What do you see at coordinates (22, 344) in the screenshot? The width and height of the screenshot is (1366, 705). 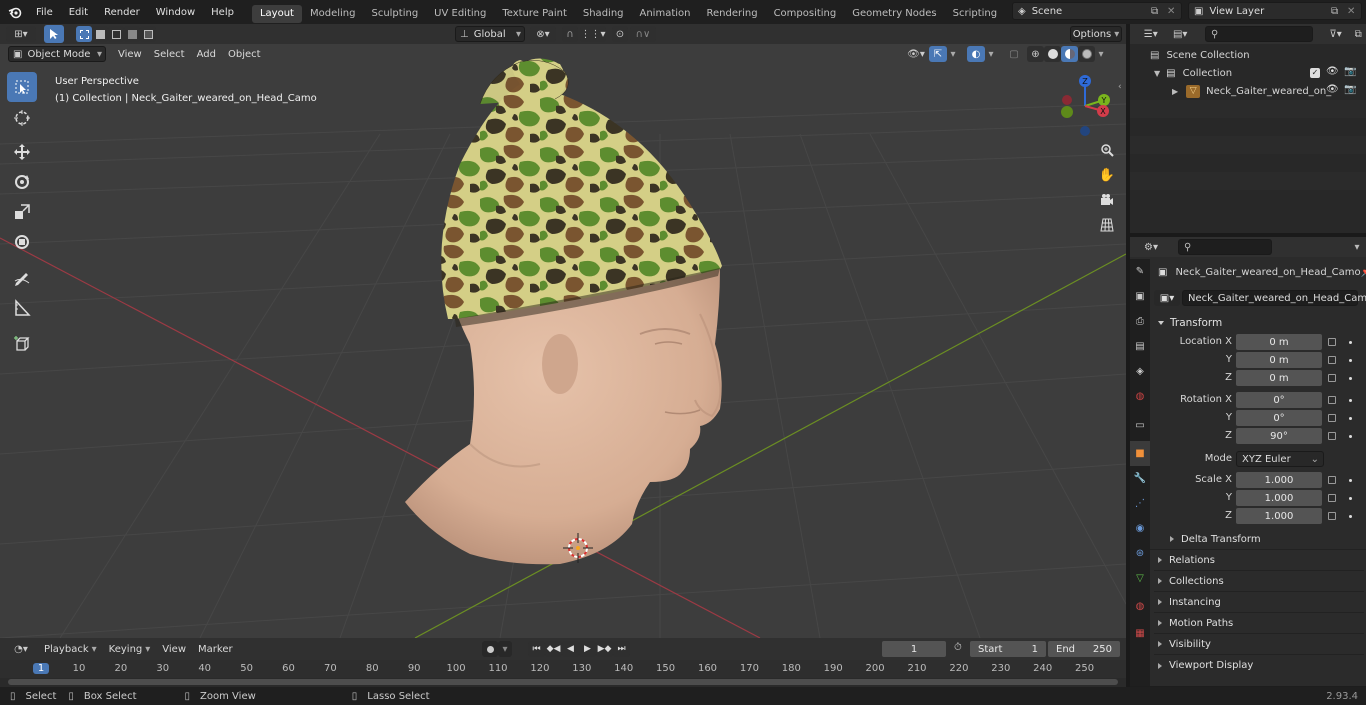 I see `add-cube-tool` at bounding box center [22, 344].